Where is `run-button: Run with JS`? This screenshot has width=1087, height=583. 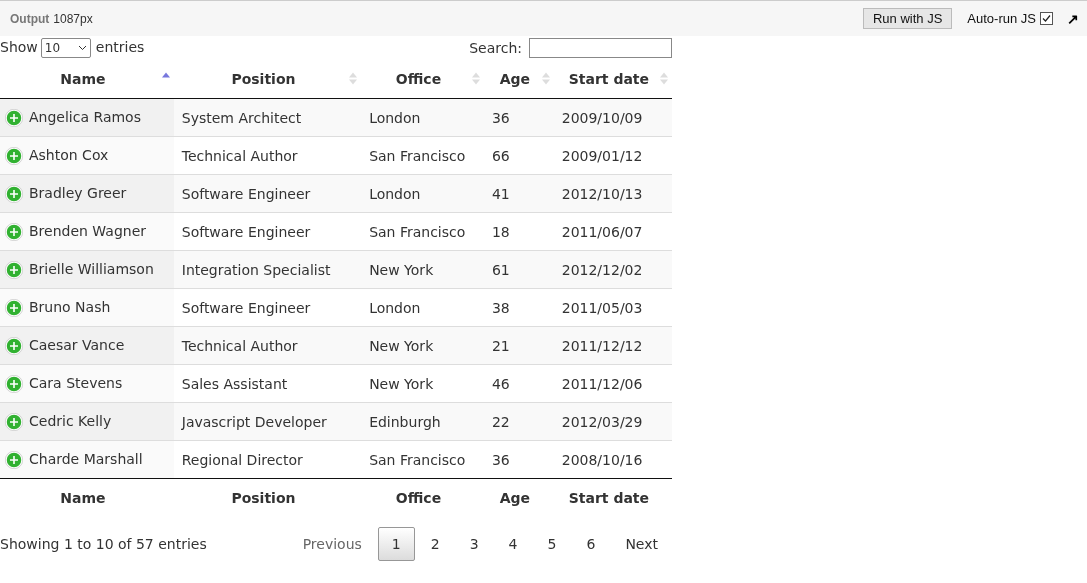 run-button: Run with JS is located at coordinates (907, 18).